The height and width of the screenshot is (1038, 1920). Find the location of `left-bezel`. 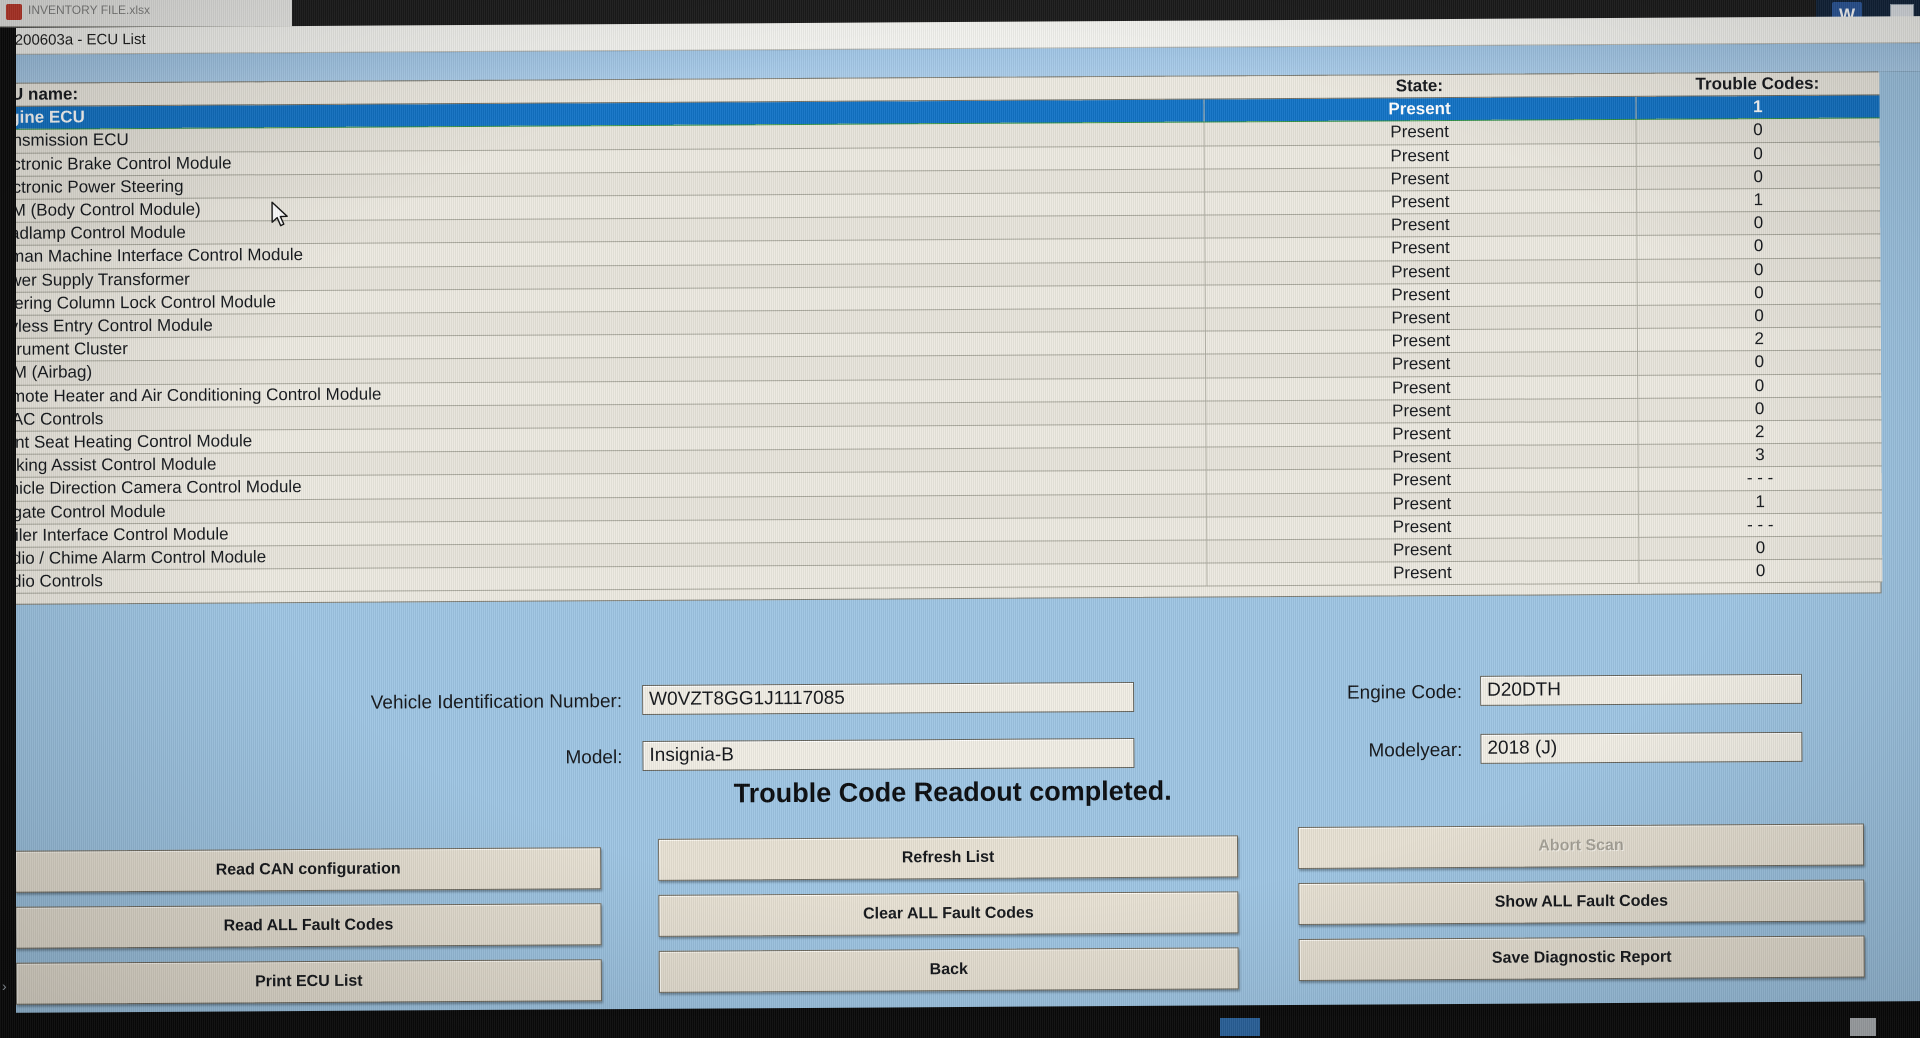

left-bezel is located at coordinates (8, 533).